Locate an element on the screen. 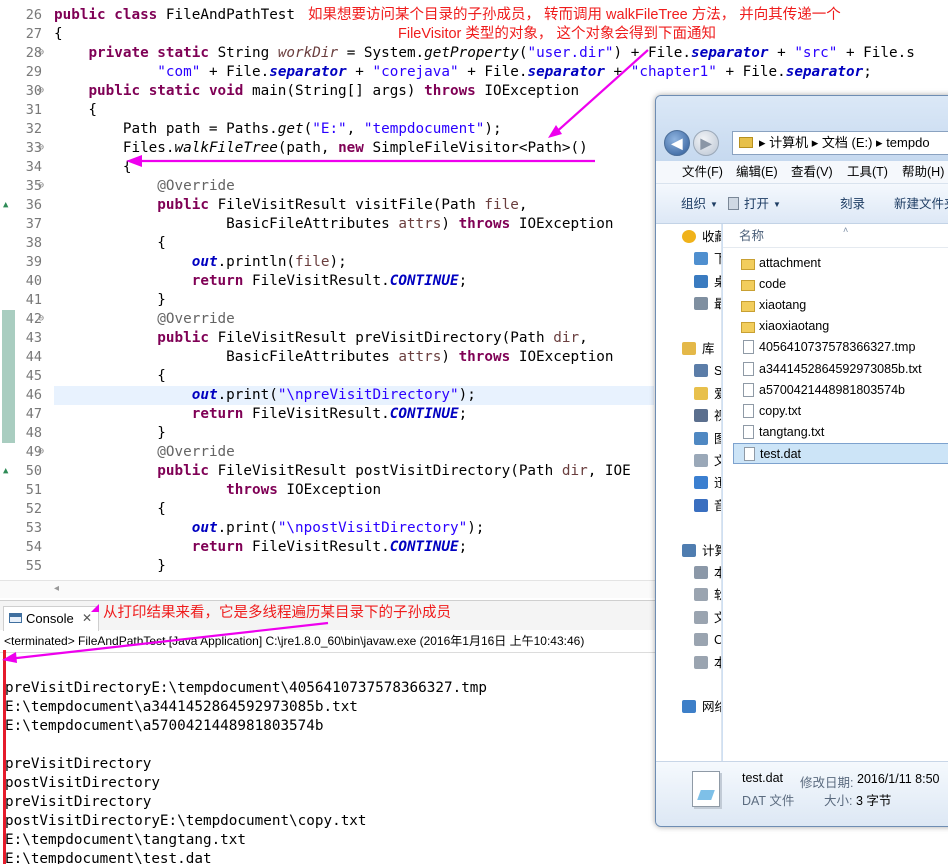  details-filename: test.dat is located at coordinates (762, 778).